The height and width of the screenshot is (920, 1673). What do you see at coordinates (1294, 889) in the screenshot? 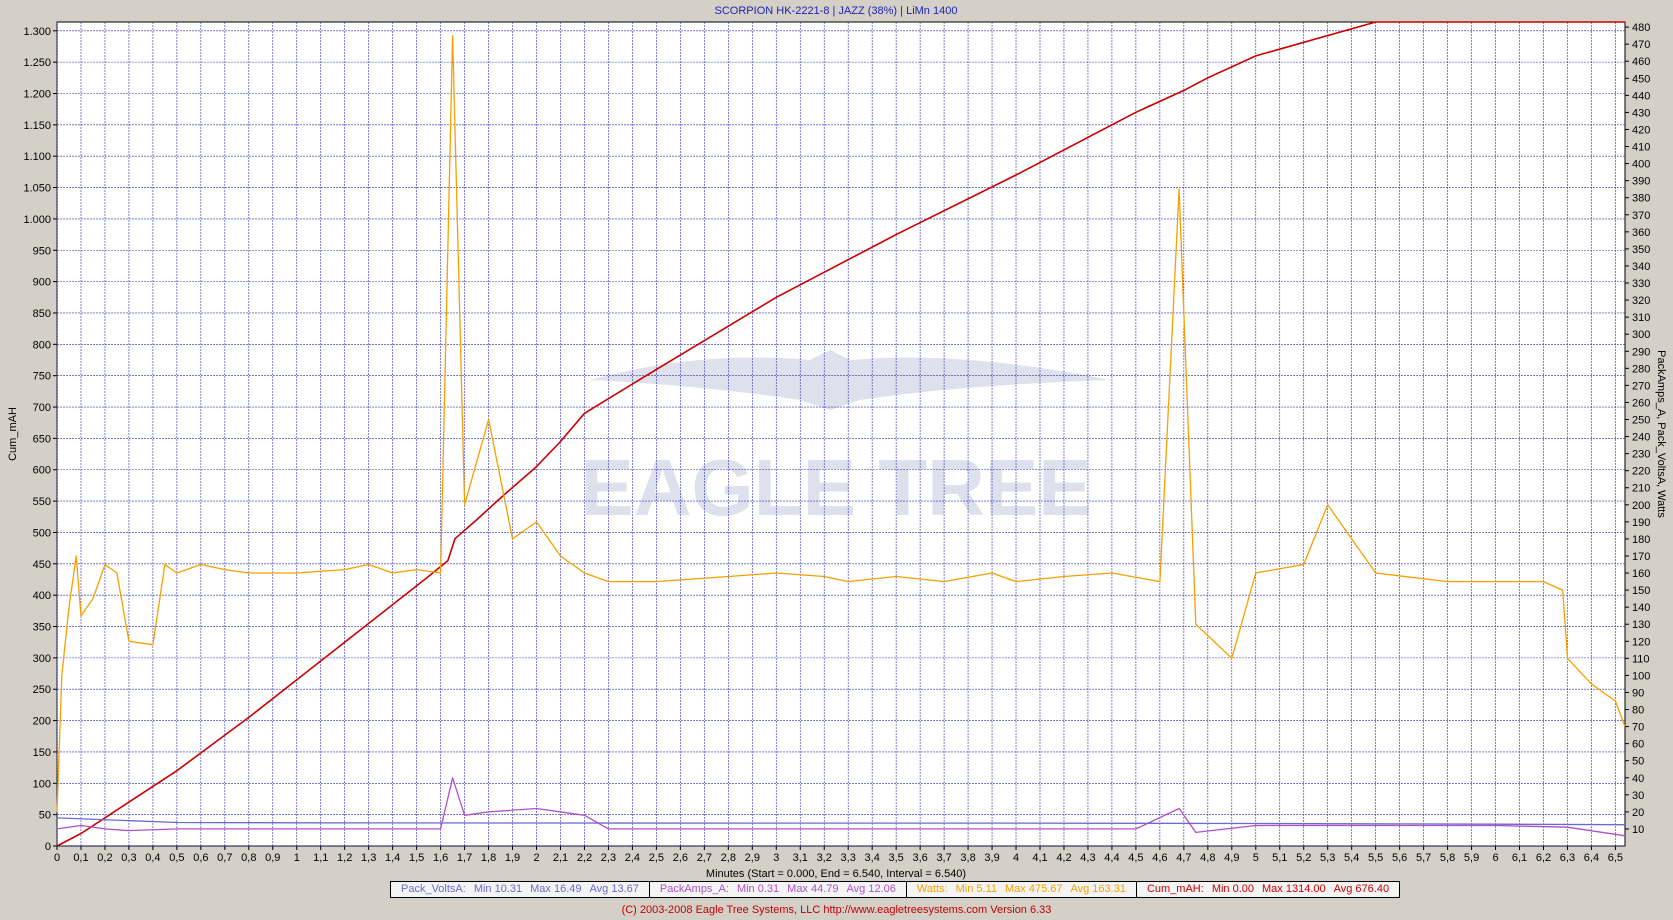
I see `legend-max: Max 1314.00` at bounding box center [1294, 889].